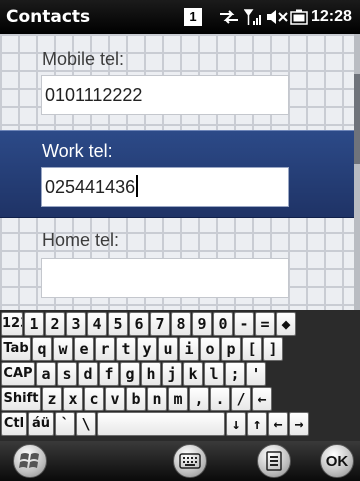  Describe the element at coordinates (81, 240) in the screenshot. I see `home-tel-label: Home tel:` at that location.